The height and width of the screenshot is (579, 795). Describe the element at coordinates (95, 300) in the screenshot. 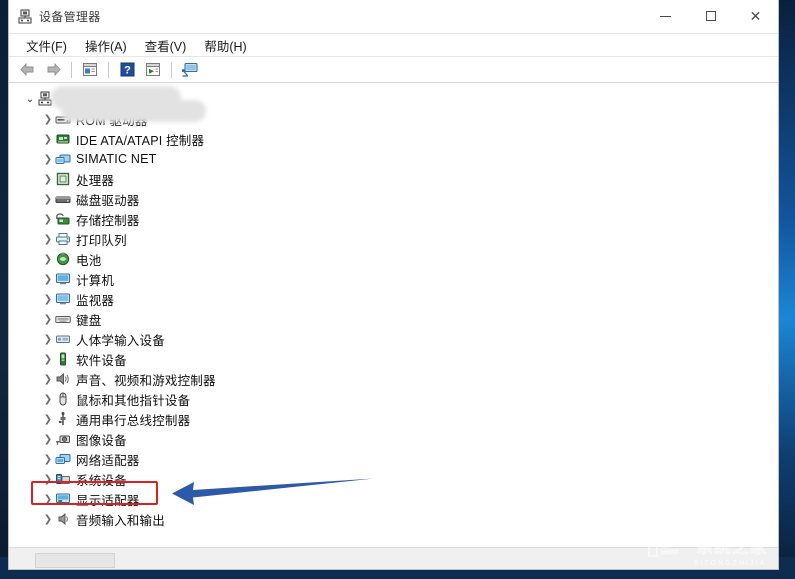

I see `tree-item-label: 监视器` at that location.